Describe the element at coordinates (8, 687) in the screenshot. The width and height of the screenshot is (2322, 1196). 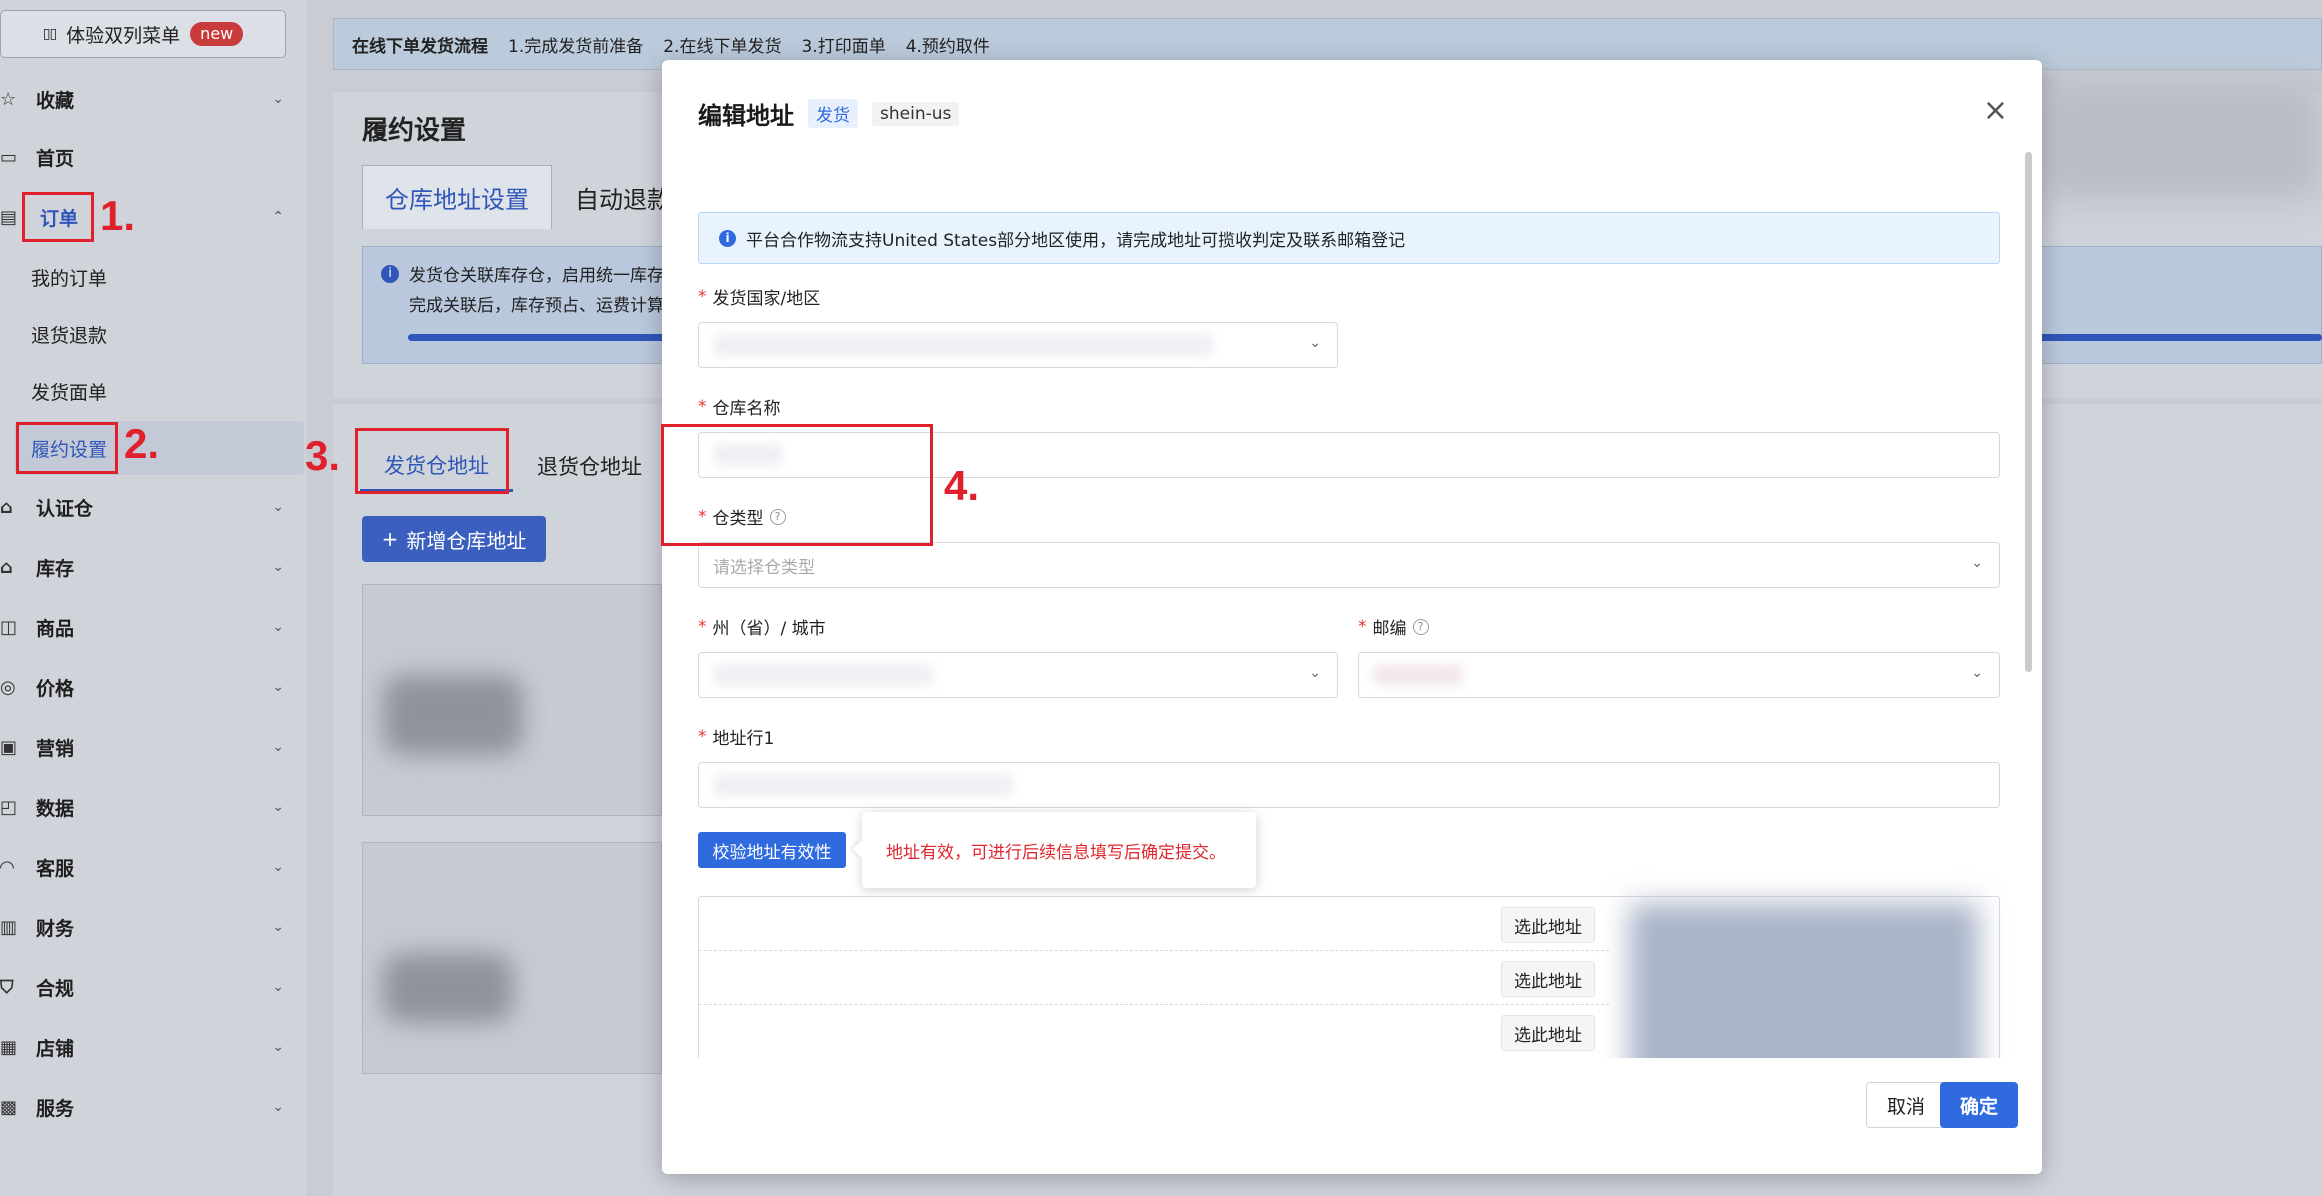
I see `coin-icon: ◎` at that location.